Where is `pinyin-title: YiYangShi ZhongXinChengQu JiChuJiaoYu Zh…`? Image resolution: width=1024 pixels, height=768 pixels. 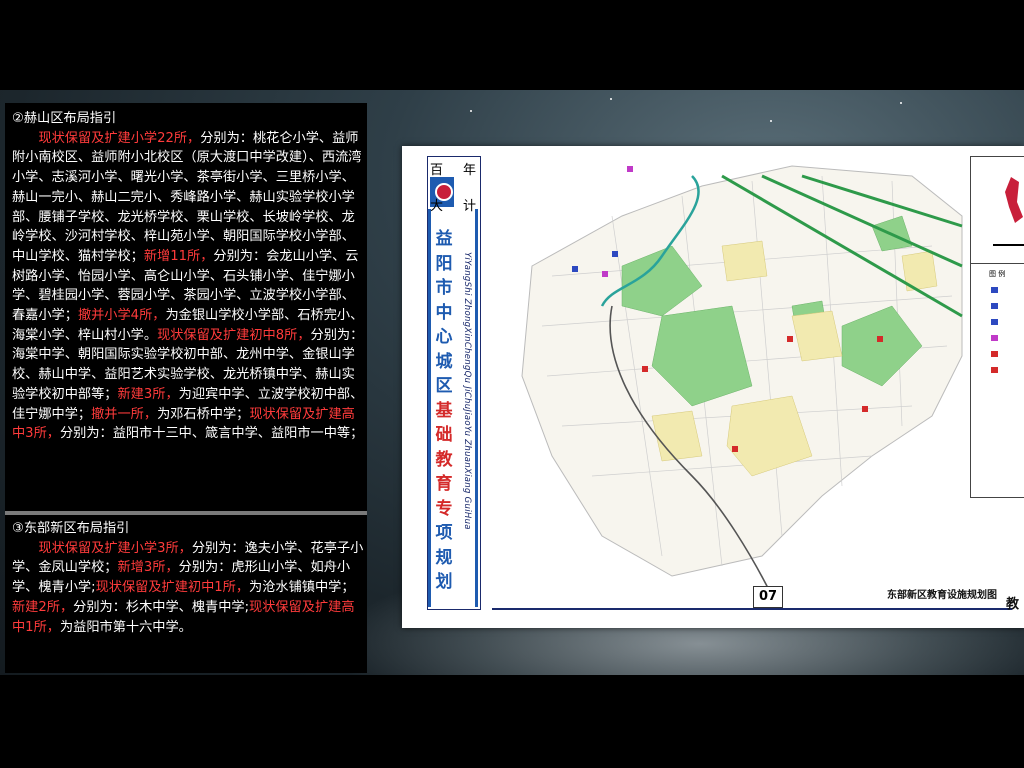 pinyin-title: YiYangShi ZhongXinChengQu JiChuJiaoYu Zh… is located at coordinates (467, 391).